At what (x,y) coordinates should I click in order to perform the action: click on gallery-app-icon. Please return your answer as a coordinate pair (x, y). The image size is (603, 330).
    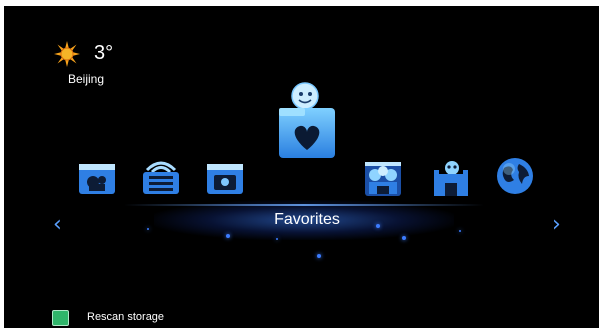
    Looking at the image, I should click on (383, 178).